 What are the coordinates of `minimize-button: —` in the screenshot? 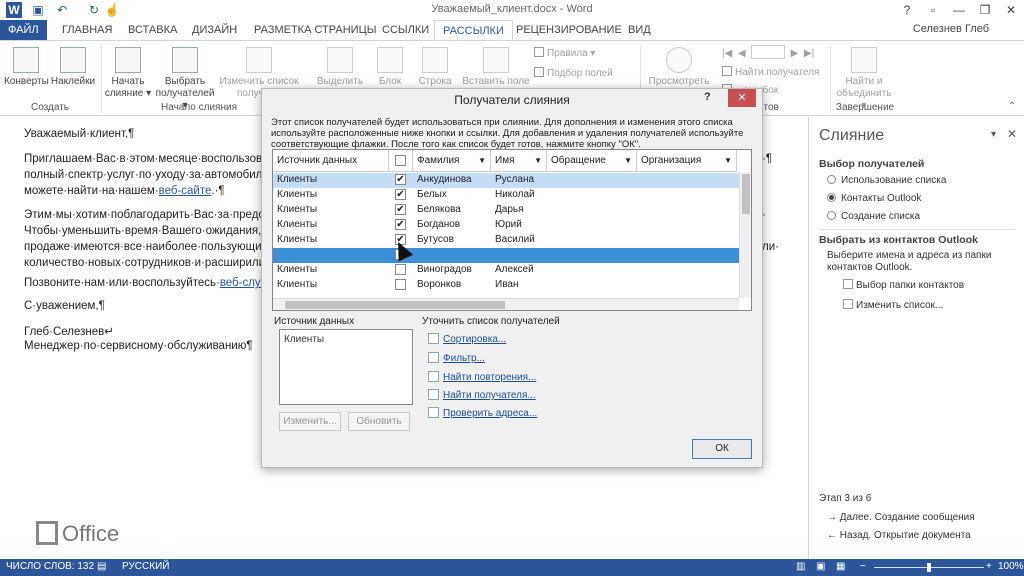 It's located at (959, 10).